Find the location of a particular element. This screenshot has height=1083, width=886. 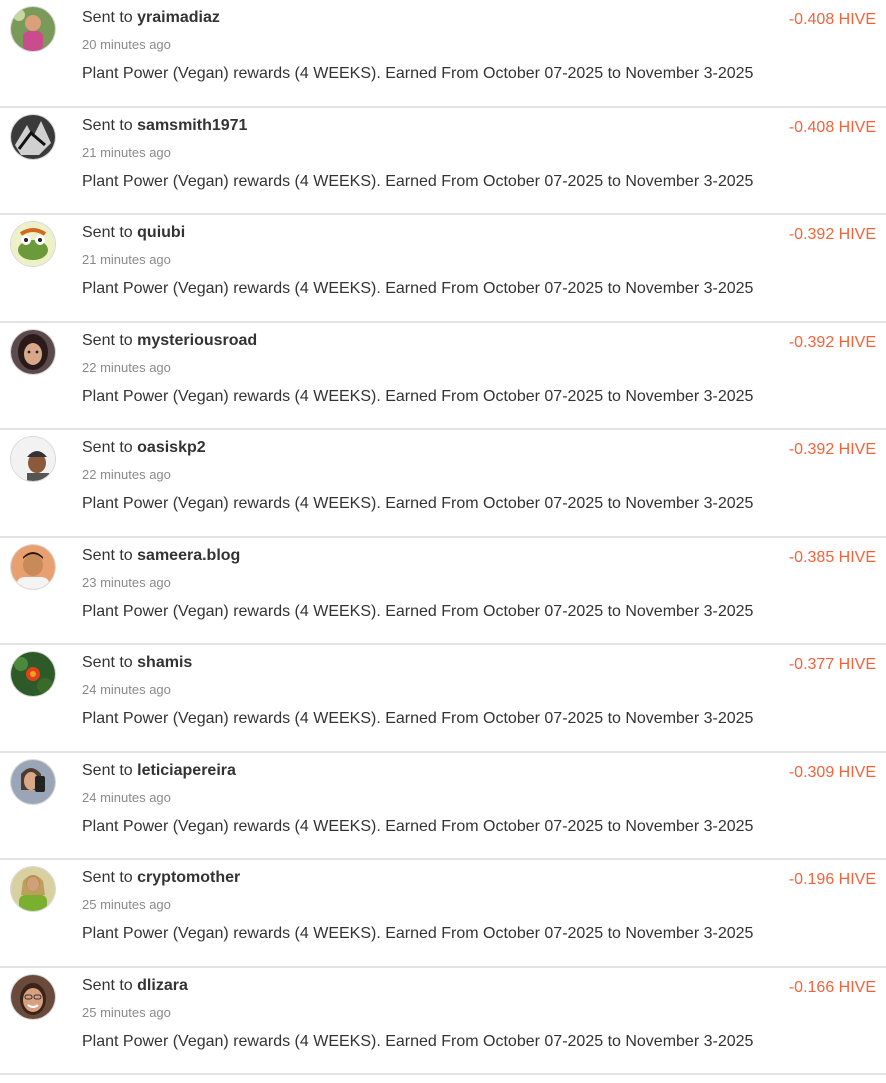

avatar-woman-smile-icon is located at coordinates (33, 996).